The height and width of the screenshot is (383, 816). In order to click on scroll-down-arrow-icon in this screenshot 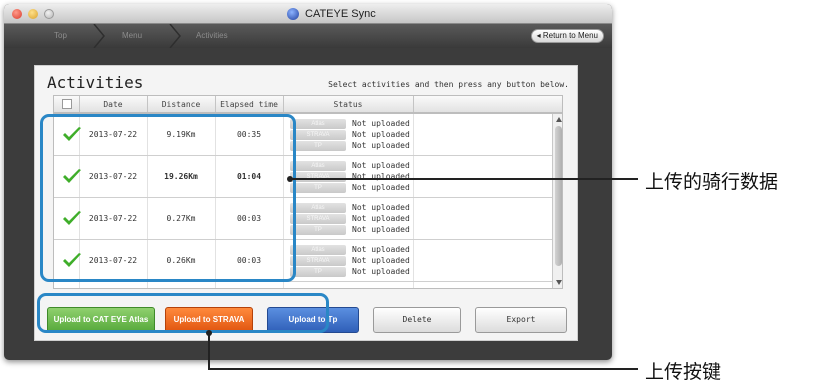, I will do `click(559, 282)`.